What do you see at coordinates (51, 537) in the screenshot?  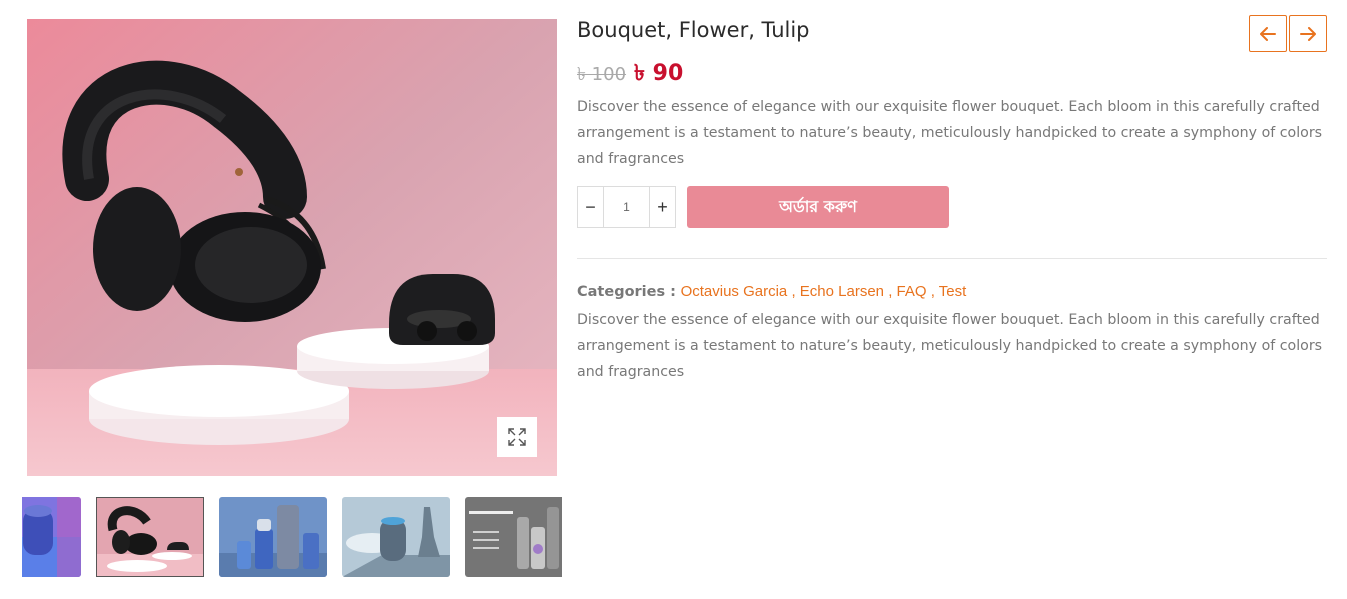 I see `thumbnail-blue-speaker` at bounding box center [51, 537].